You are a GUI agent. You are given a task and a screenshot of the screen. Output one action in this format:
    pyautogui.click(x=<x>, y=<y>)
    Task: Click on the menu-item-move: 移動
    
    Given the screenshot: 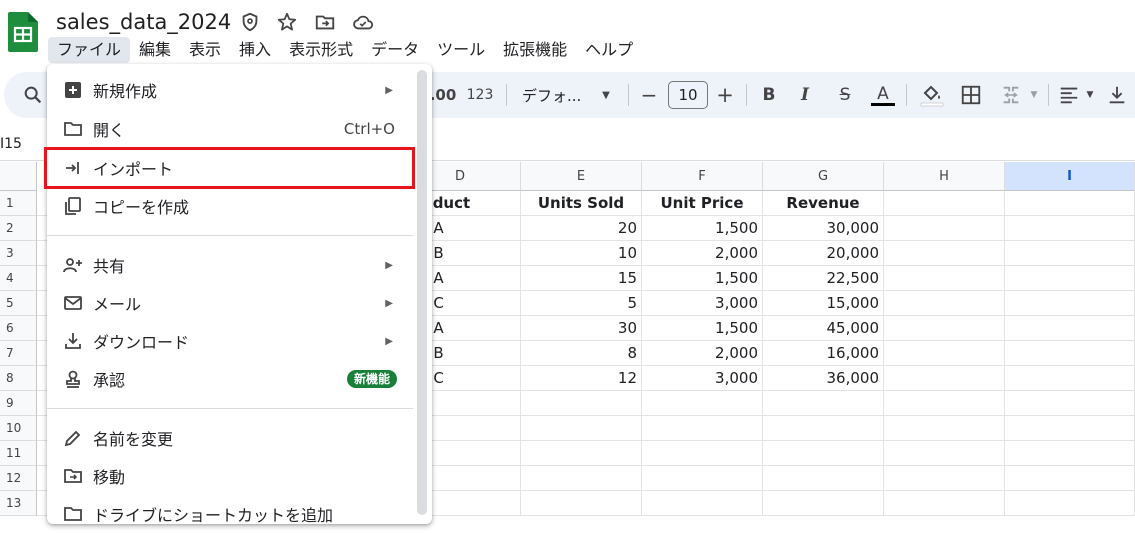 What is the action you would take?
    pyautogui.click(x=231, y=476)
    